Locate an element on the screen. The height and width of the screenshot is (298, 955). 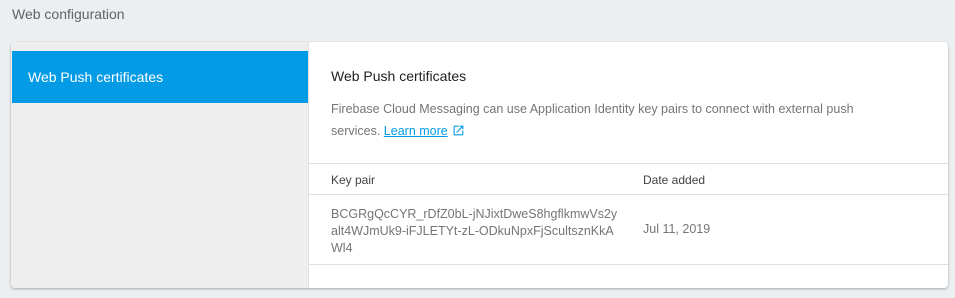
table-header: Key pair Date added is located at coordinates (628, 179).